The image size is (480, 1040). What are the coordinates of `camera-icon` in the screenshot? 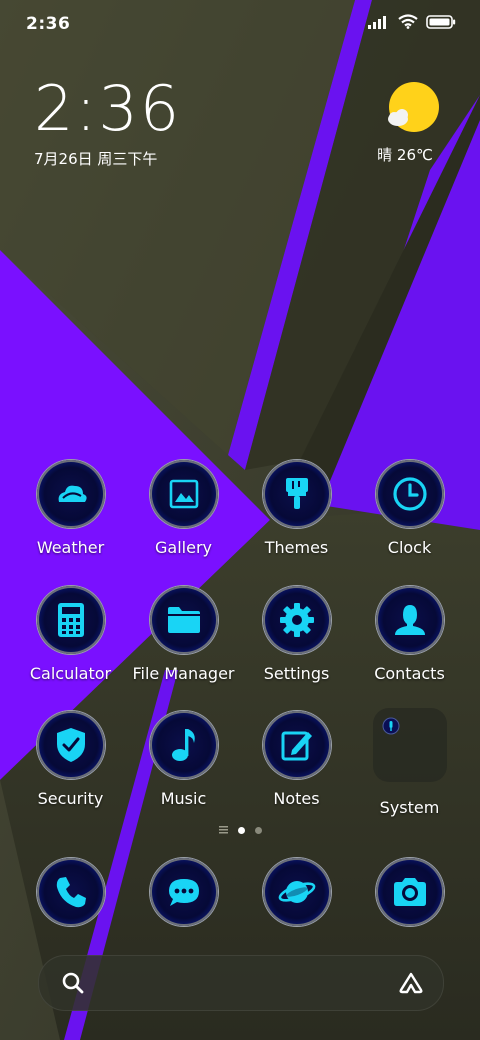 It's located at (409, 892).